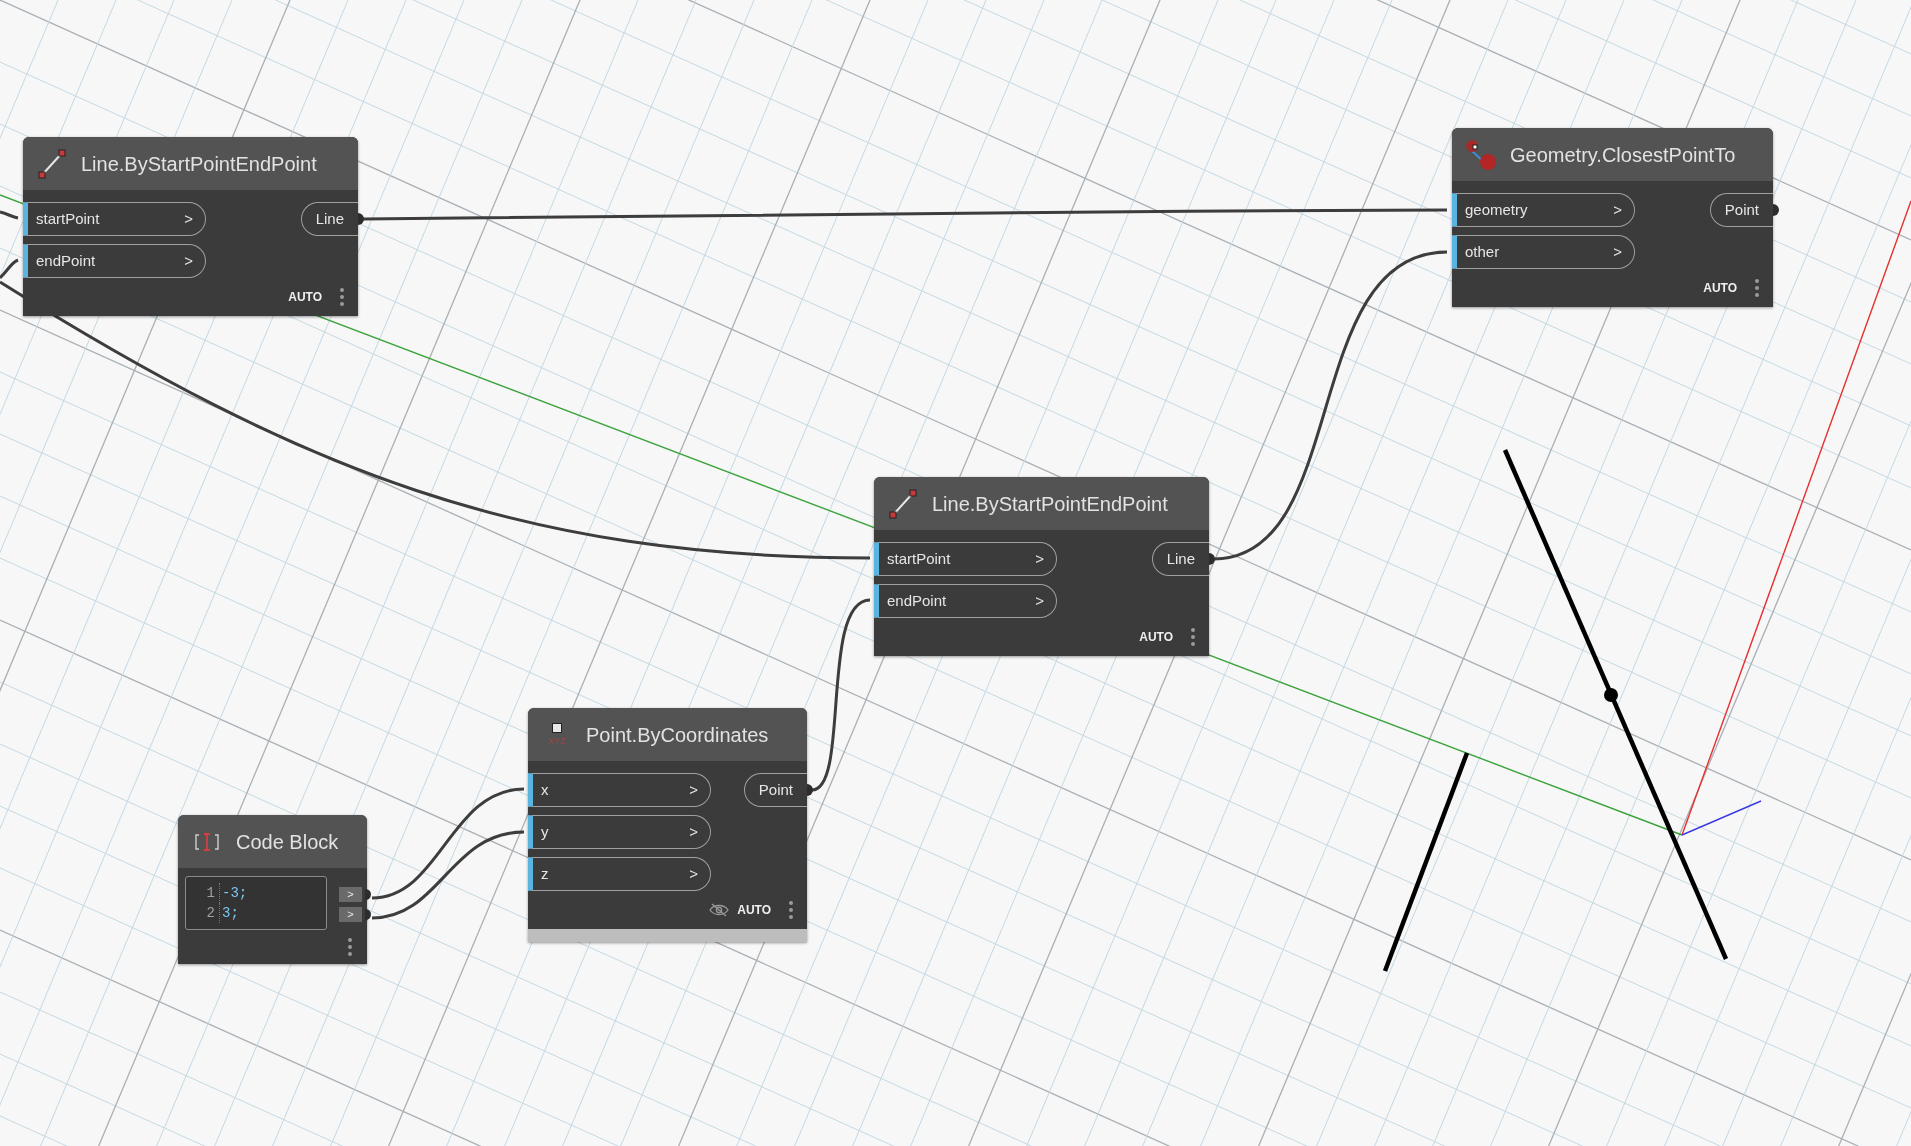 This screenshot has height=1146, width=1911. What do you see at coordinates (1623, 155) in the screenshot?
I see `node-title: Geometry.ClosestPointTo` at bounding box center [1623, 155].